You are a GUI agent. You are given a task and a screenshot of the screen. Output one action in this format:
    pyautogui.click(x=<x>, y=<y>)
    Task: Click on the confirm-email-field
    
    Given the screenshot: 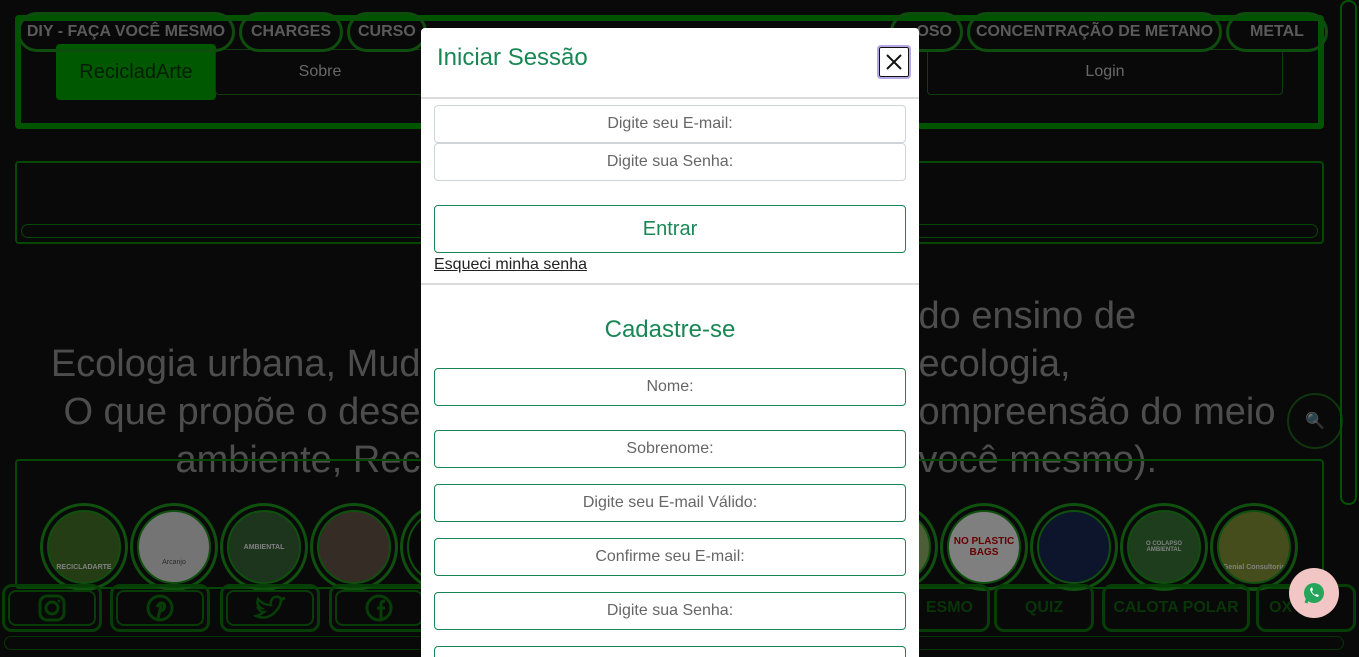 What is the action you would take?
    pyautogui.click(x=670, y=557)
    